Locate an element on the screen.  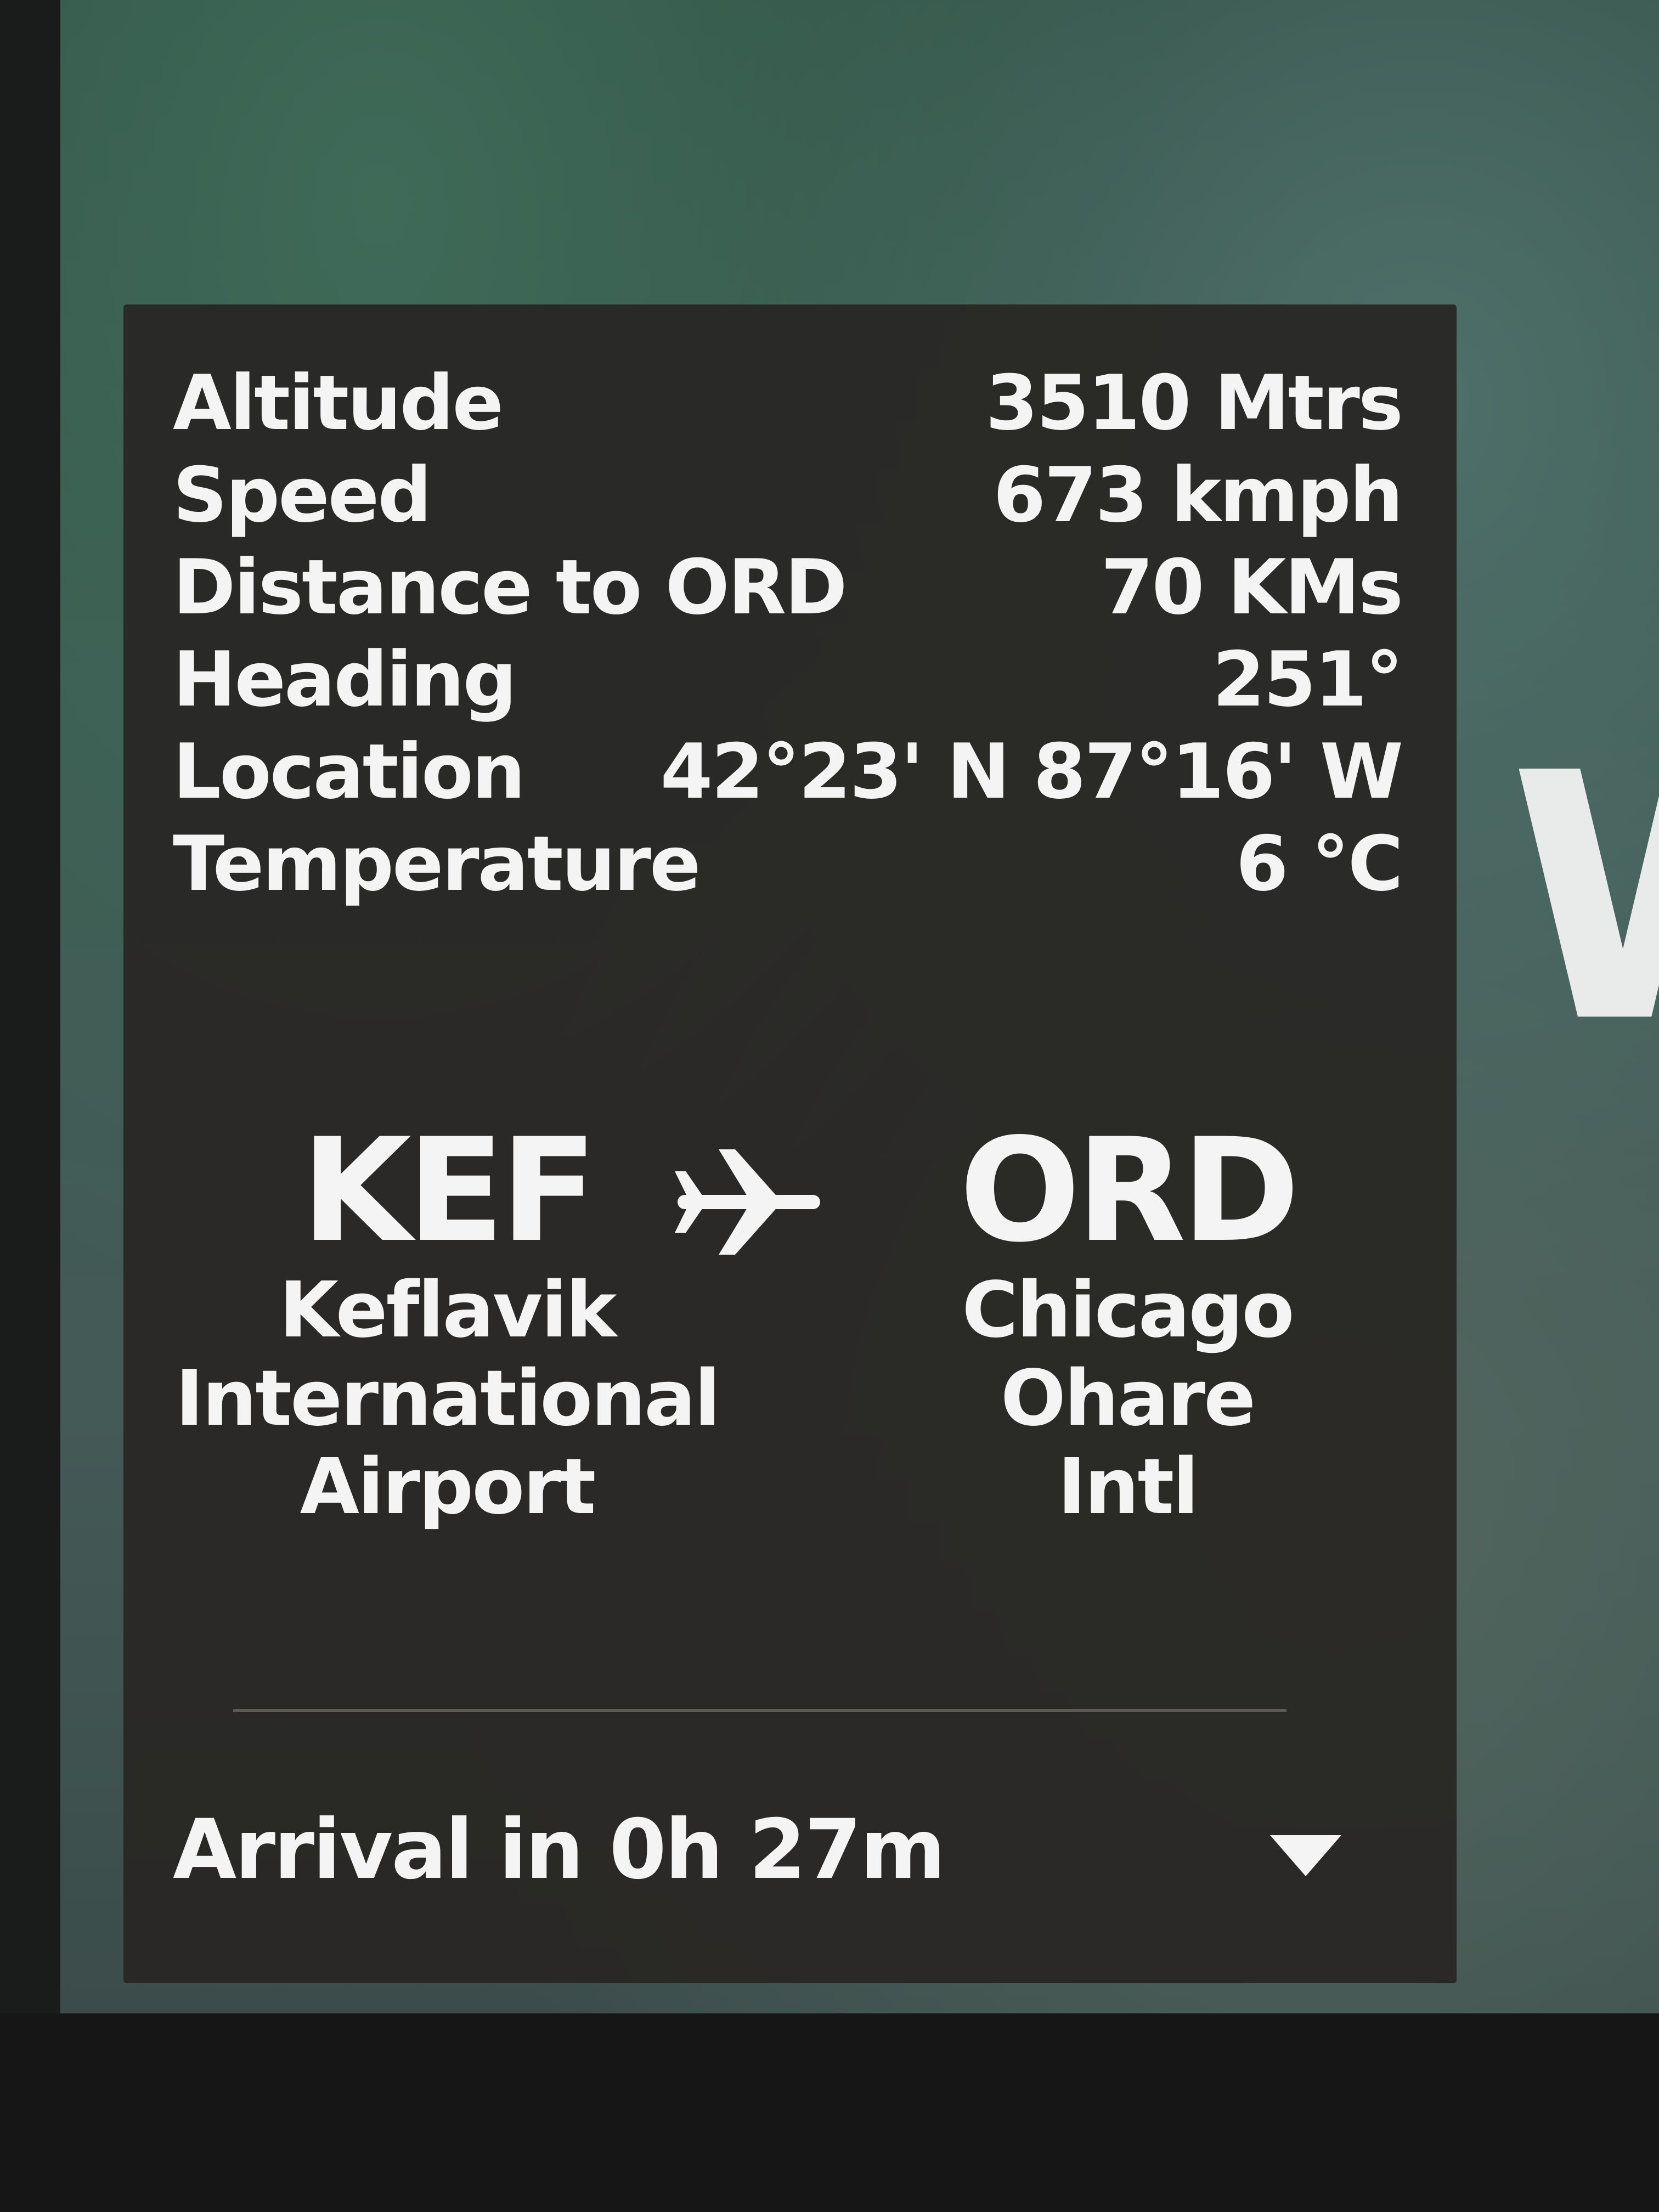
stat-value: 6 °C is located at coordinates (1319, 864).